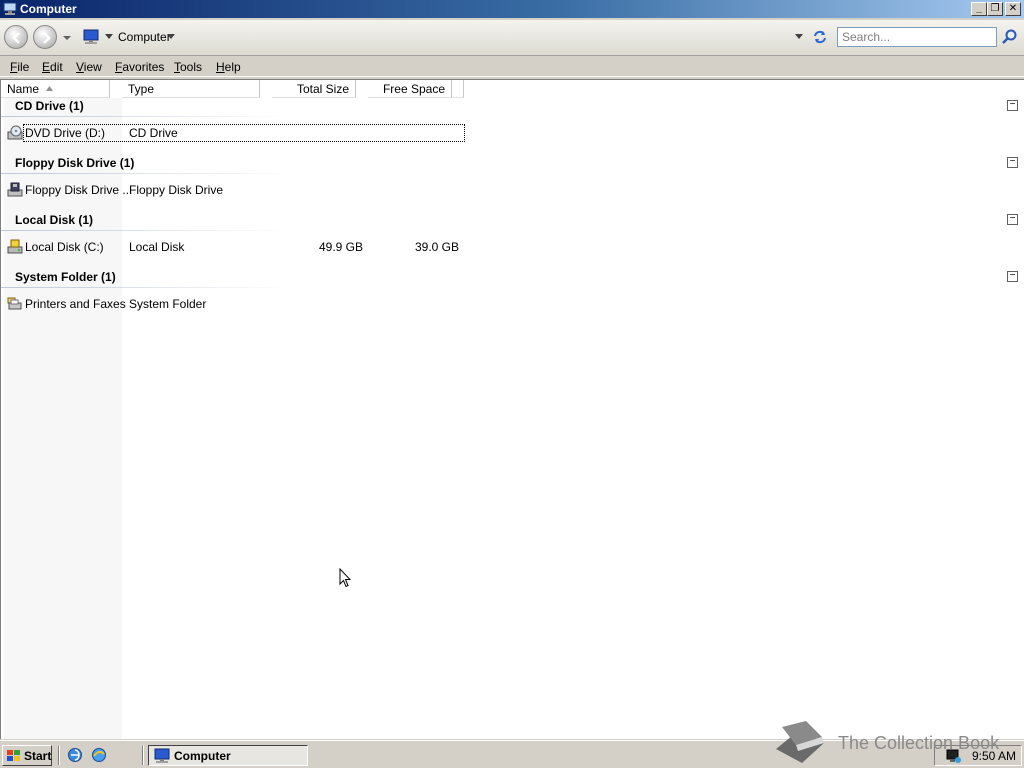 The image size is (1024, 768). Describe the element at coordinates (512, 67) in the screenshot. I see `menu-bar: File Edit View Favorites Tools Help` at that location.